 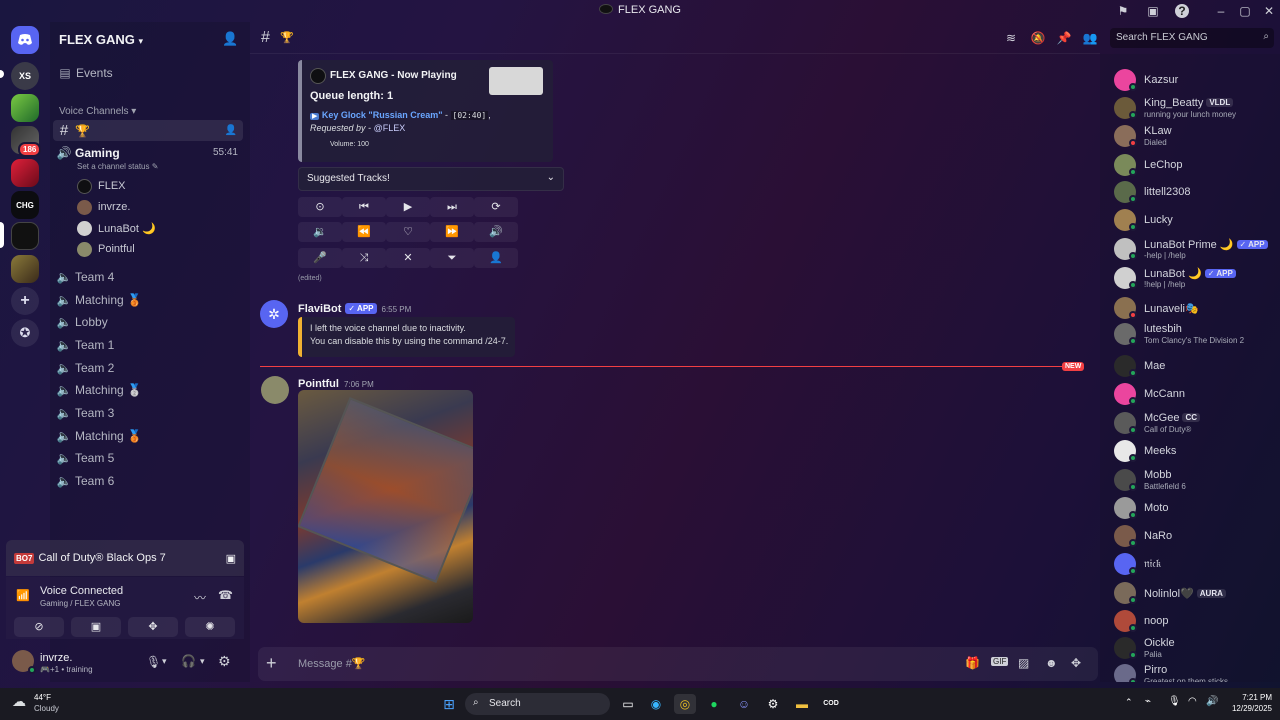 What do you see at coordinates (188, 661) in the screenshot?
I see `headphones-icon: 🎧` at bounding box center [188, 661].